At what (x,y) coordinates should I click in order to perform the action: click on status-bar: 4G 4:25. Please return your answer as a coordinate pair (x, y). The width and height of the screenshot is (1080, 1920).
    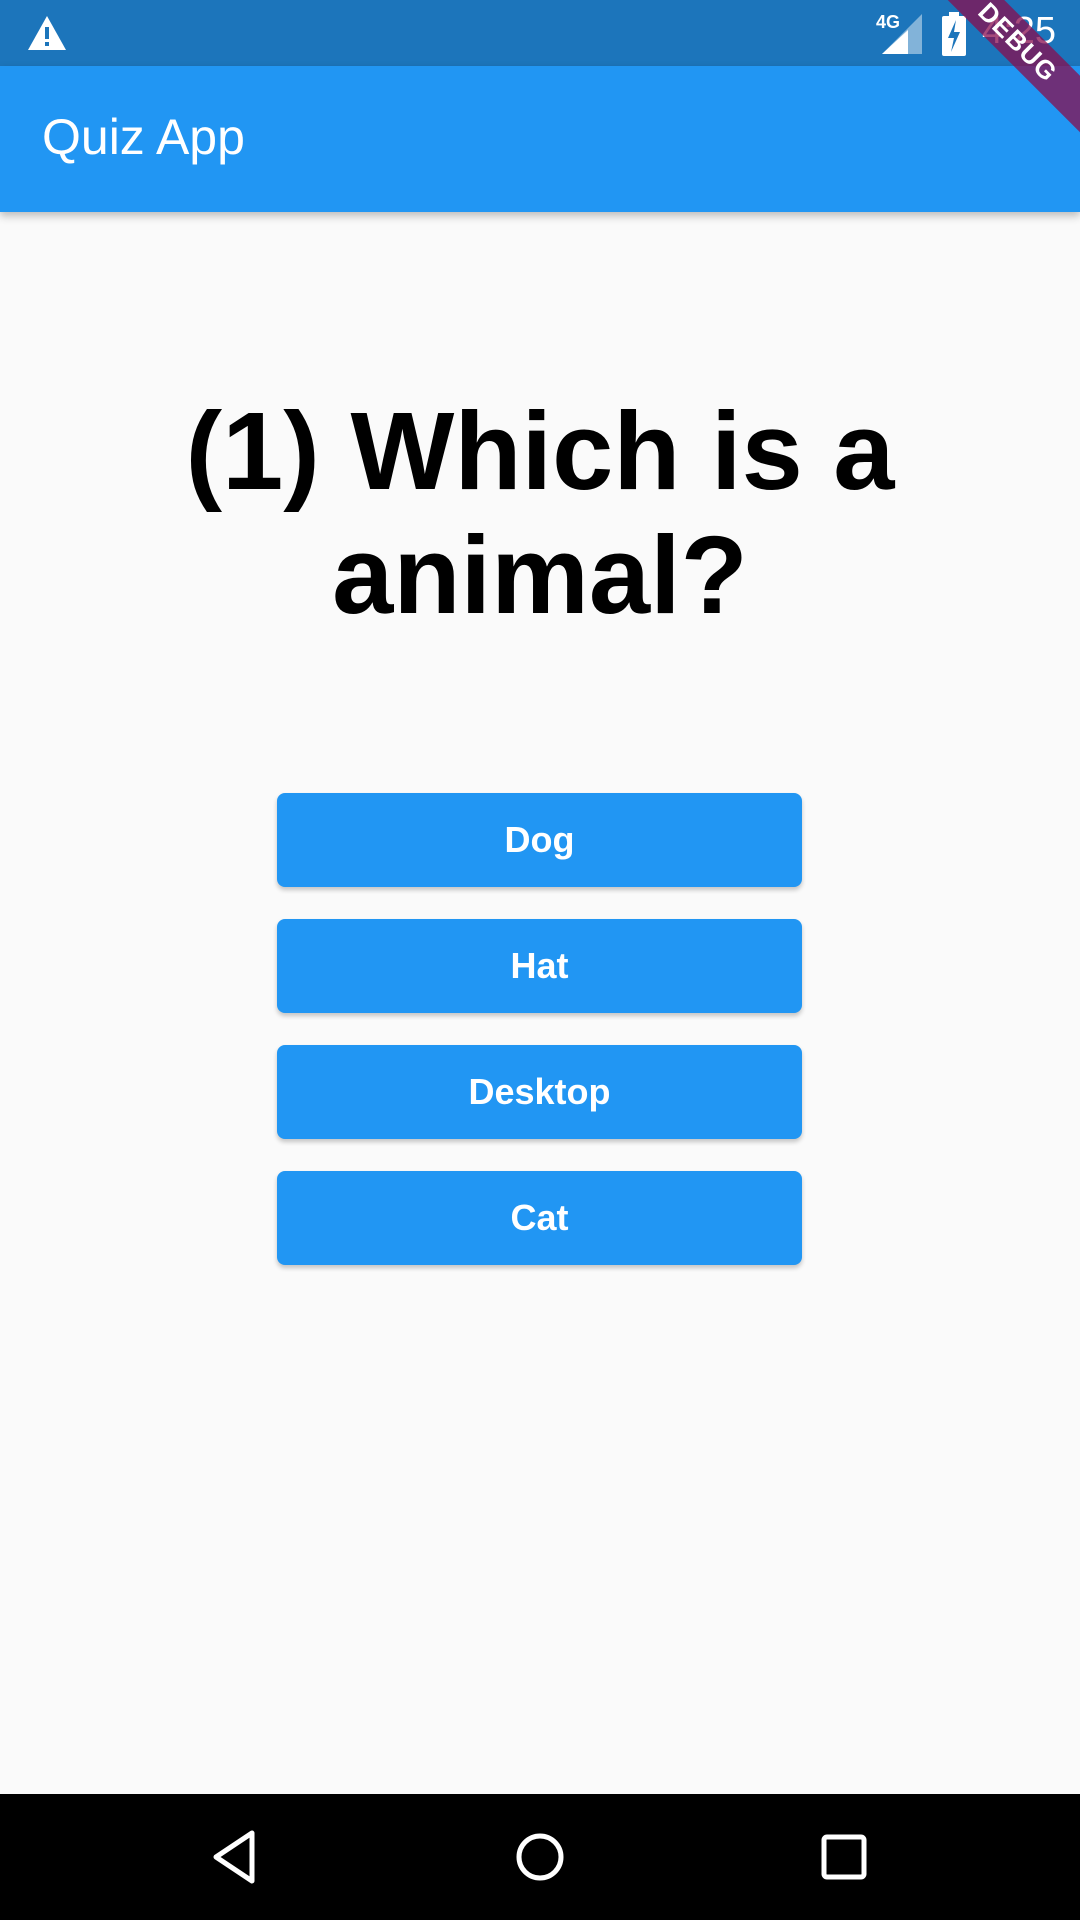
    Looking at the image, I should click on (540, 33).